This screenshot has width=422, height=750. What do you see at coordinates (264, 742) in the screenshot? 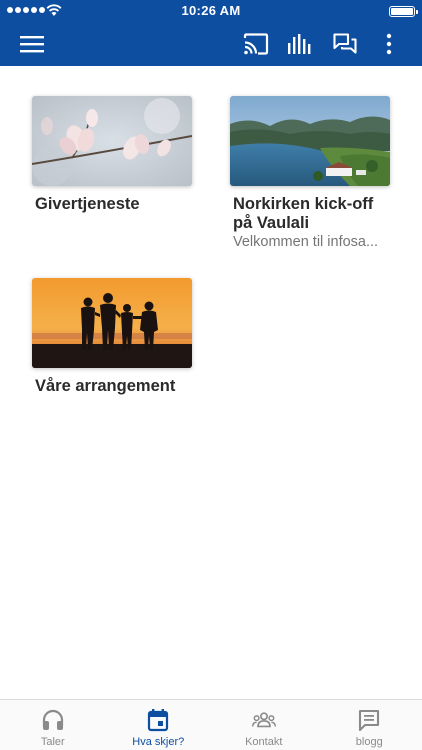
I see `tab-label: Kontakt` at bounding box center [264, 742].